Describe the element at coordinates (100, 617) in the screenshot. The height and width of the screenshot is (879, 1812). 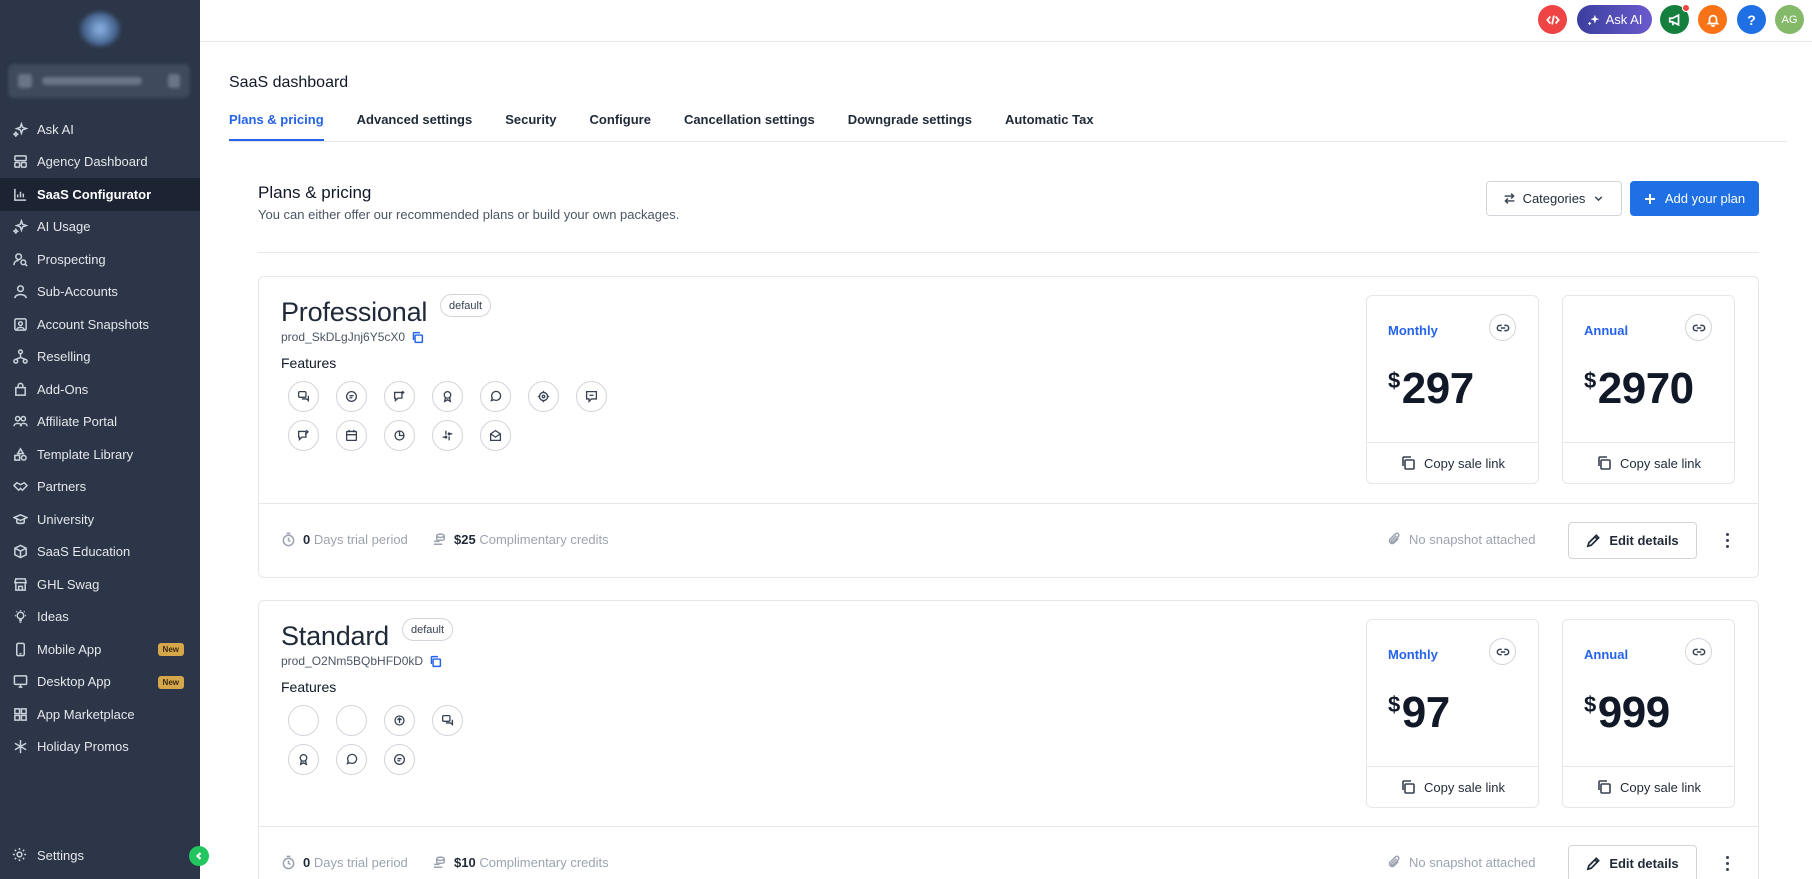
I see `sidebar-item-ideas: Ideas` at that location.